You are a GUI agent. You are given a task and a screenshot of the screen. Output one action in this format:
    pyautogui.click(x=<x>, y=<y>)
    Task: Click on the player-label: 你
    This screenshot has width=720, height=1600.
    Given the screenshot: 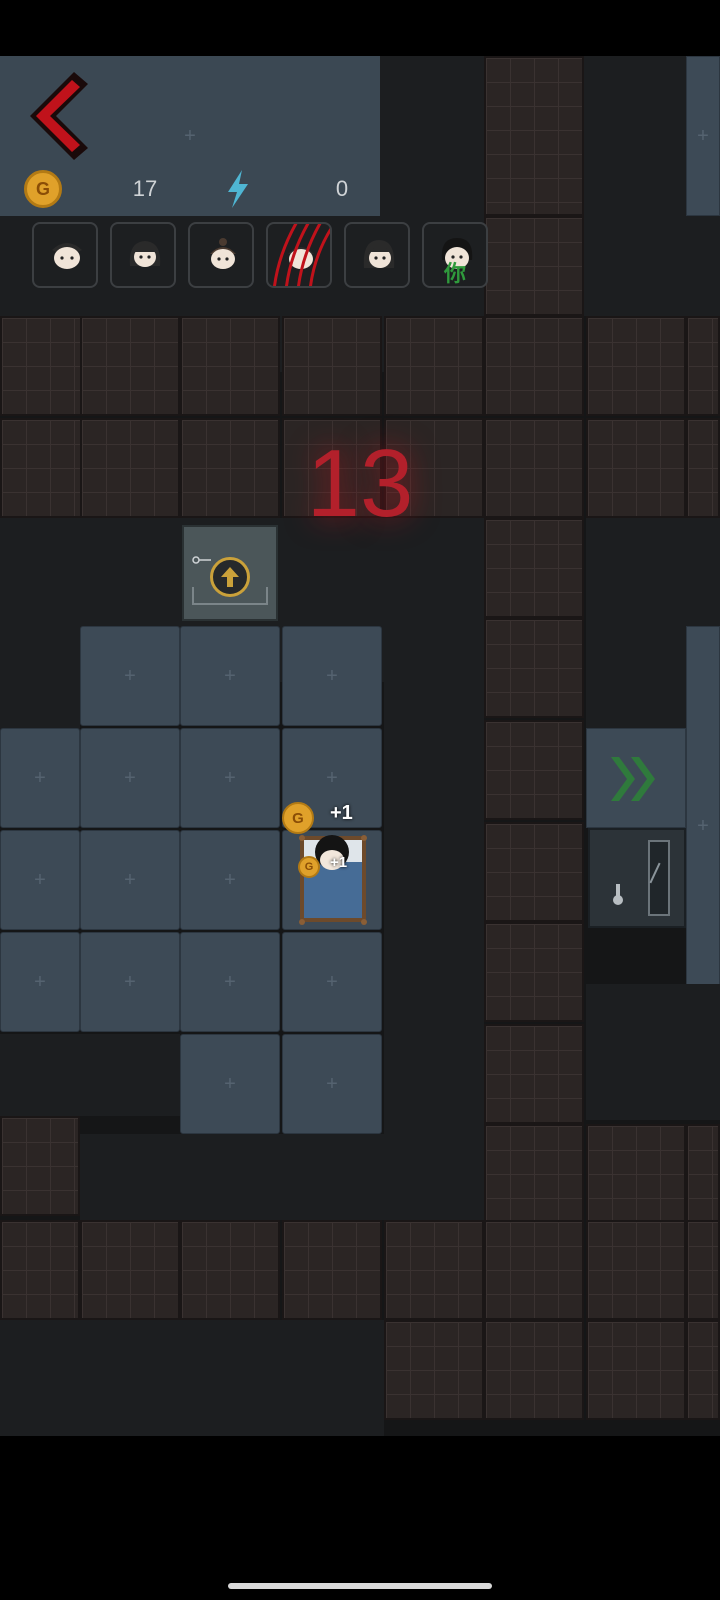 What is the action you would take?
    pyautogui.click(x=455, y=274)
    